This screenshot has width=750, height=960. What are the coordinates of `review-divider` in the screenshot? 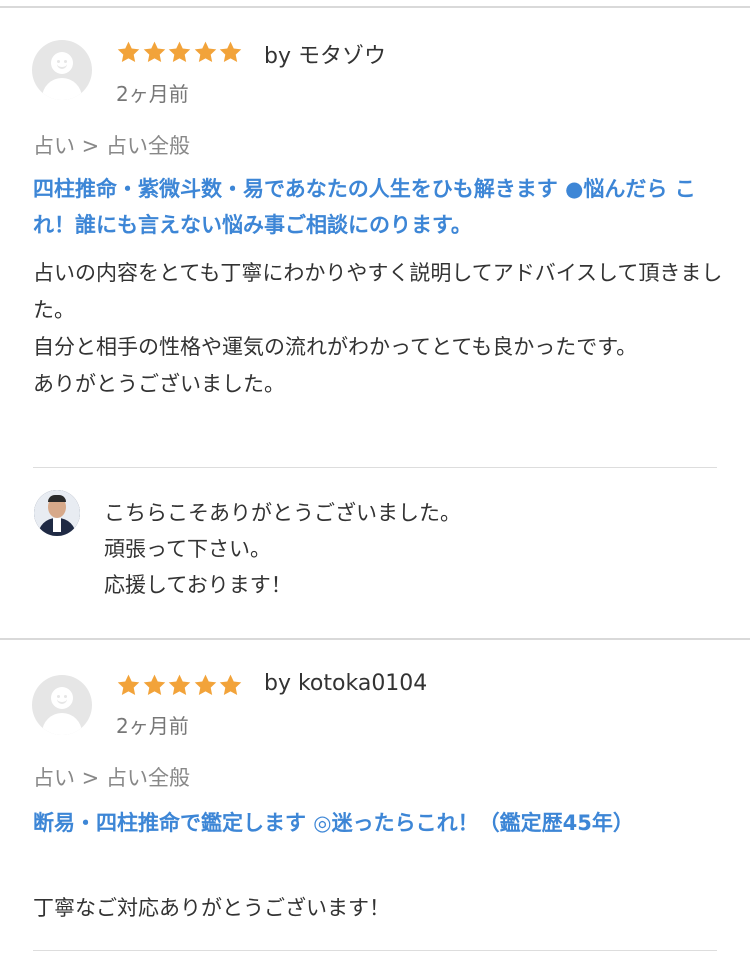 It's located at (375, 639).